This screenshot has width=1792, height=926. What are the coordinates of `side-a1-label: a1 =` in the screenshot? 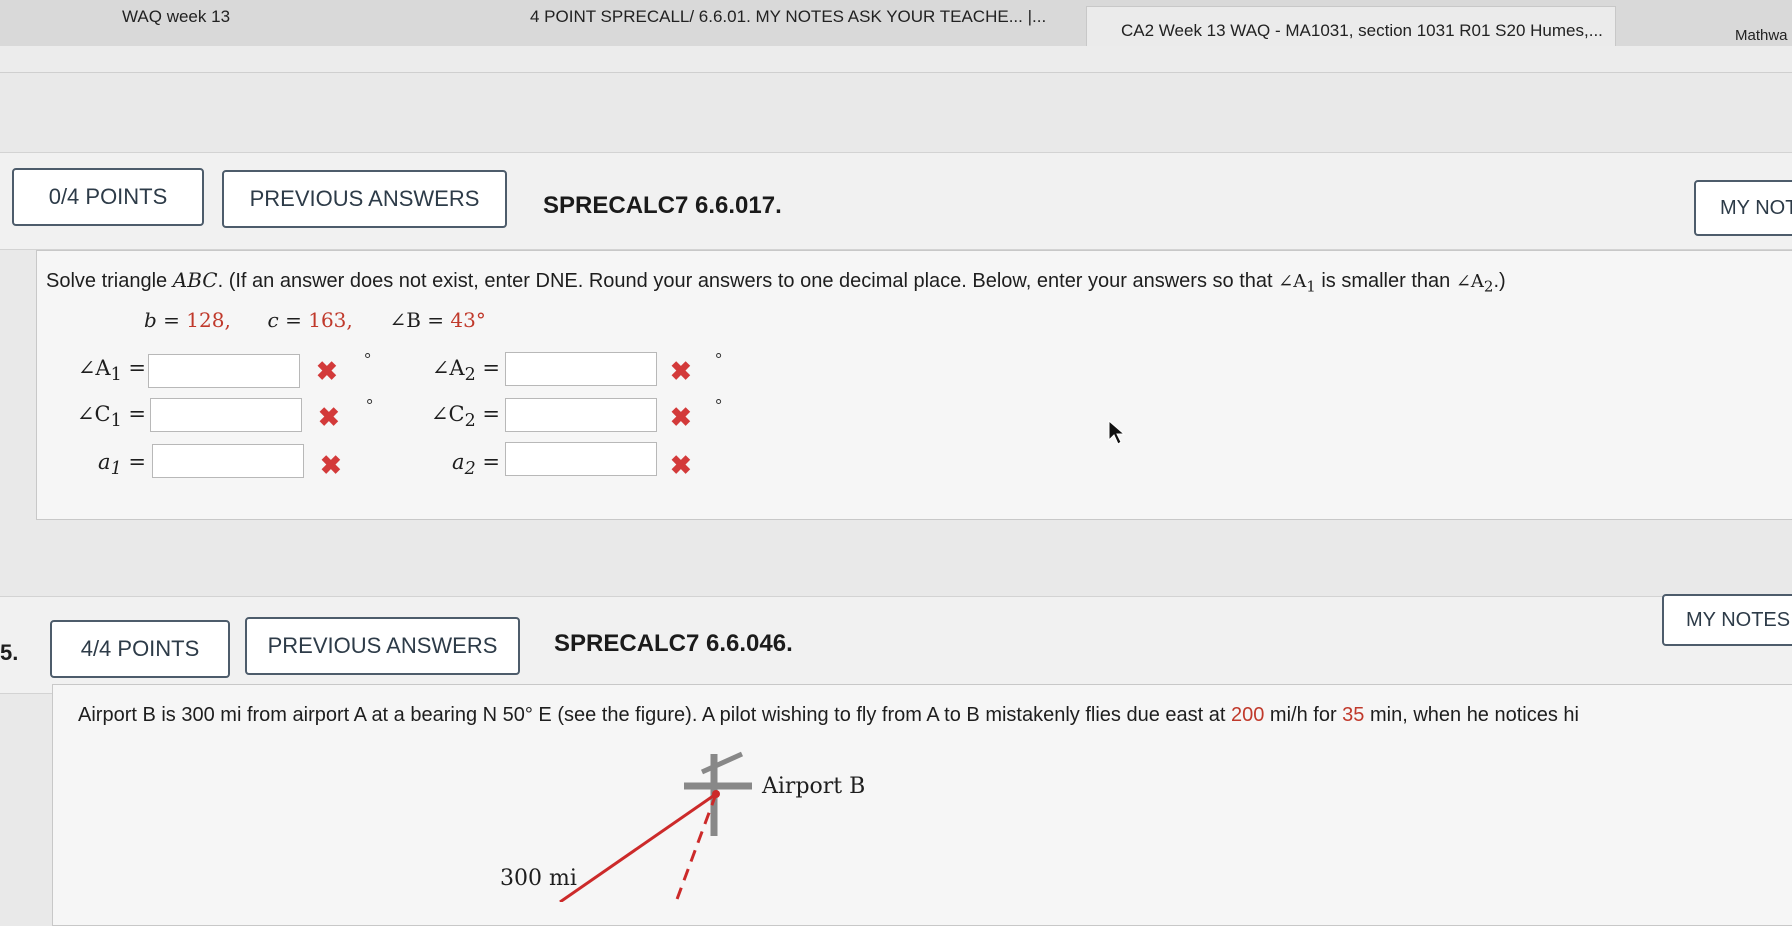 It's located at (122, 465).